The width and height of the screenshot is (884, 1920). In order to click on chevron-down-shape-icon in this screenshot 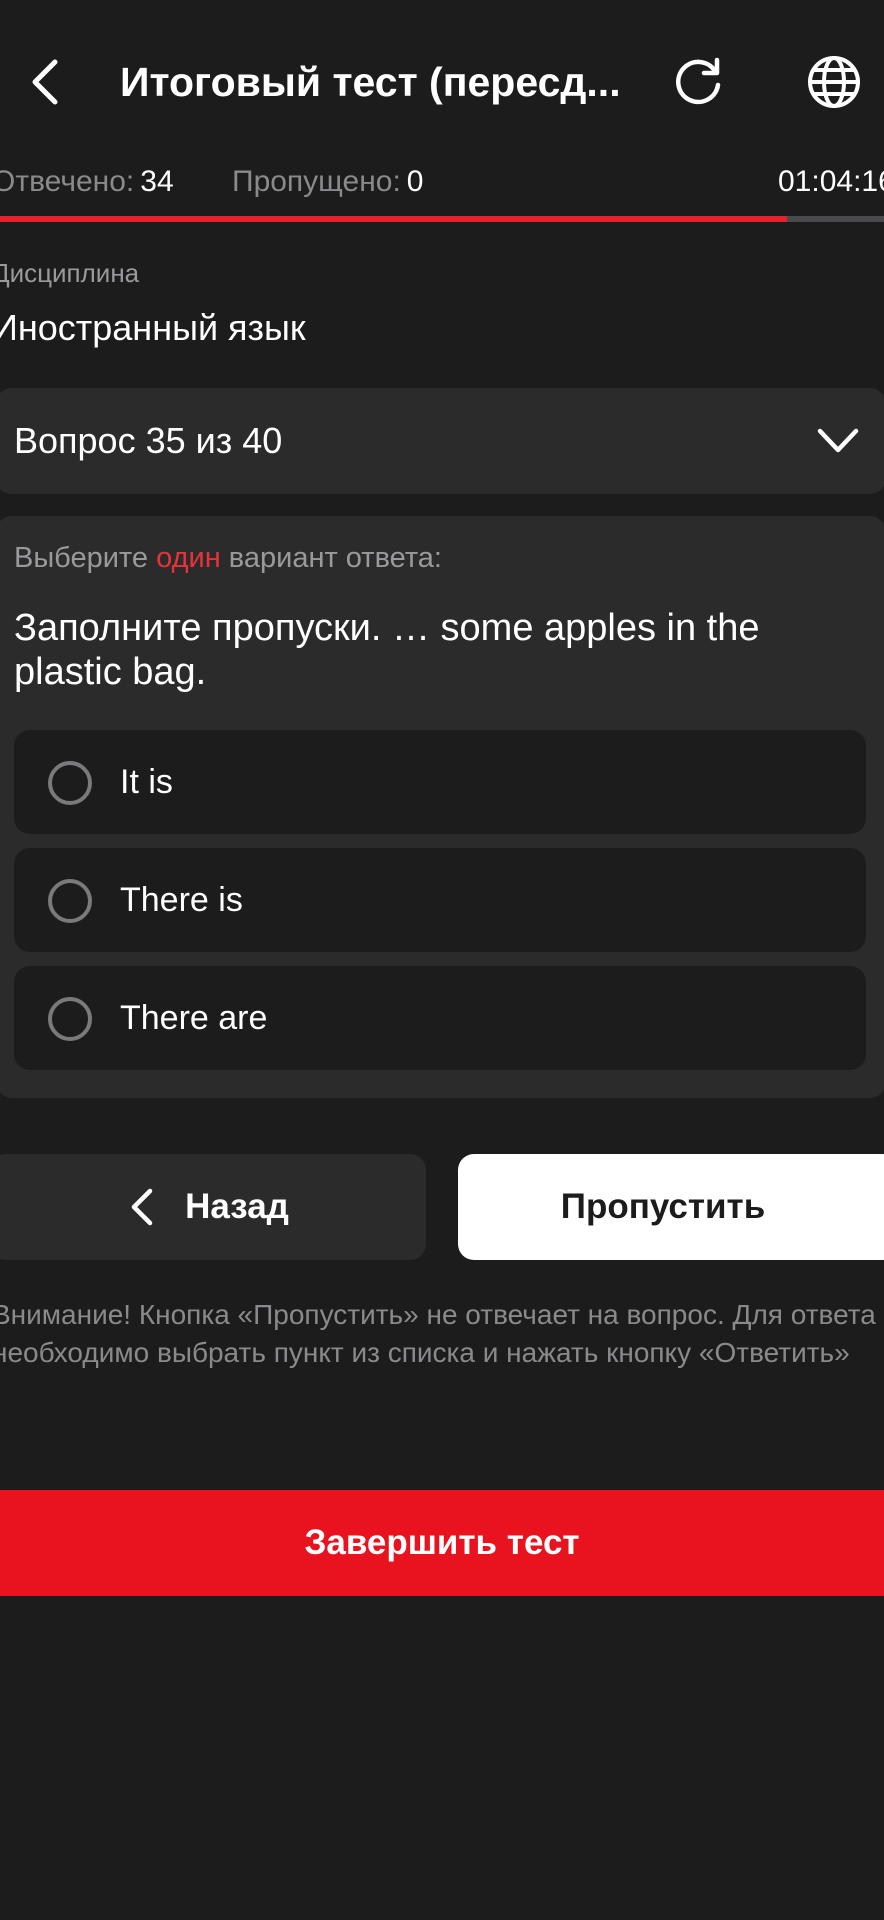, I will do `click(838, 440)`.